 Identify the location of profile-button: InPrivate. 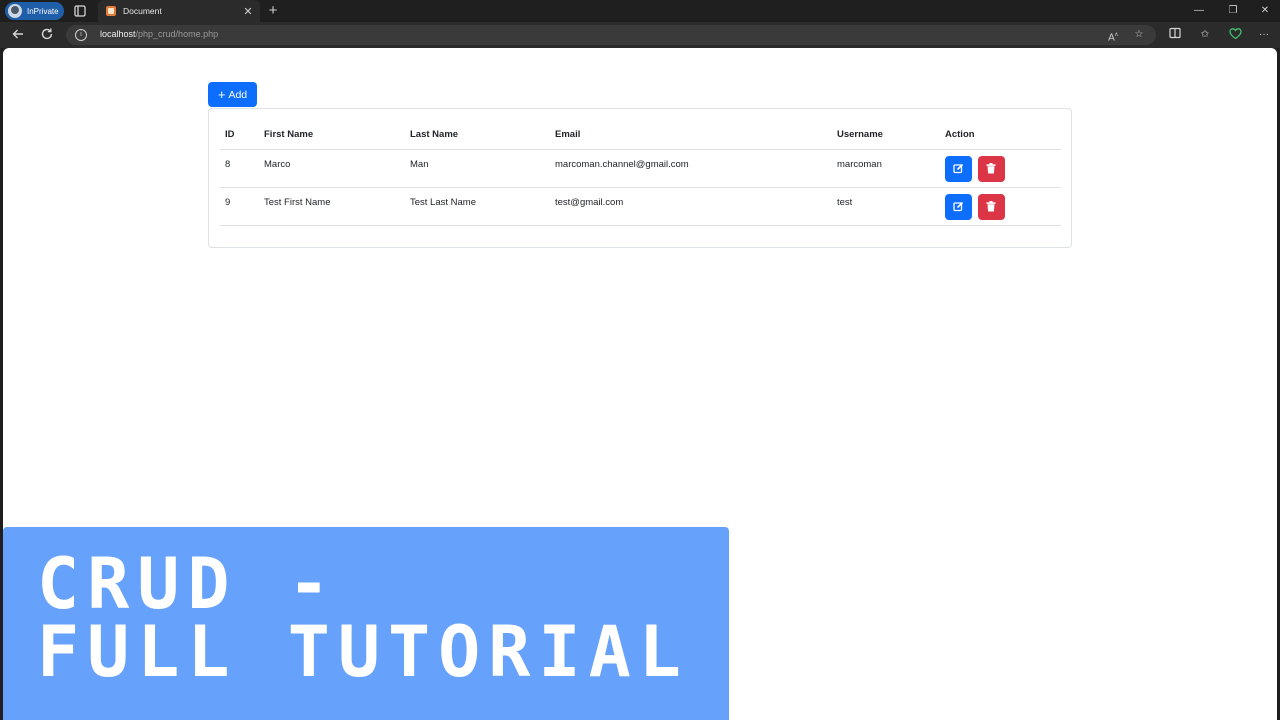
(34, 11).